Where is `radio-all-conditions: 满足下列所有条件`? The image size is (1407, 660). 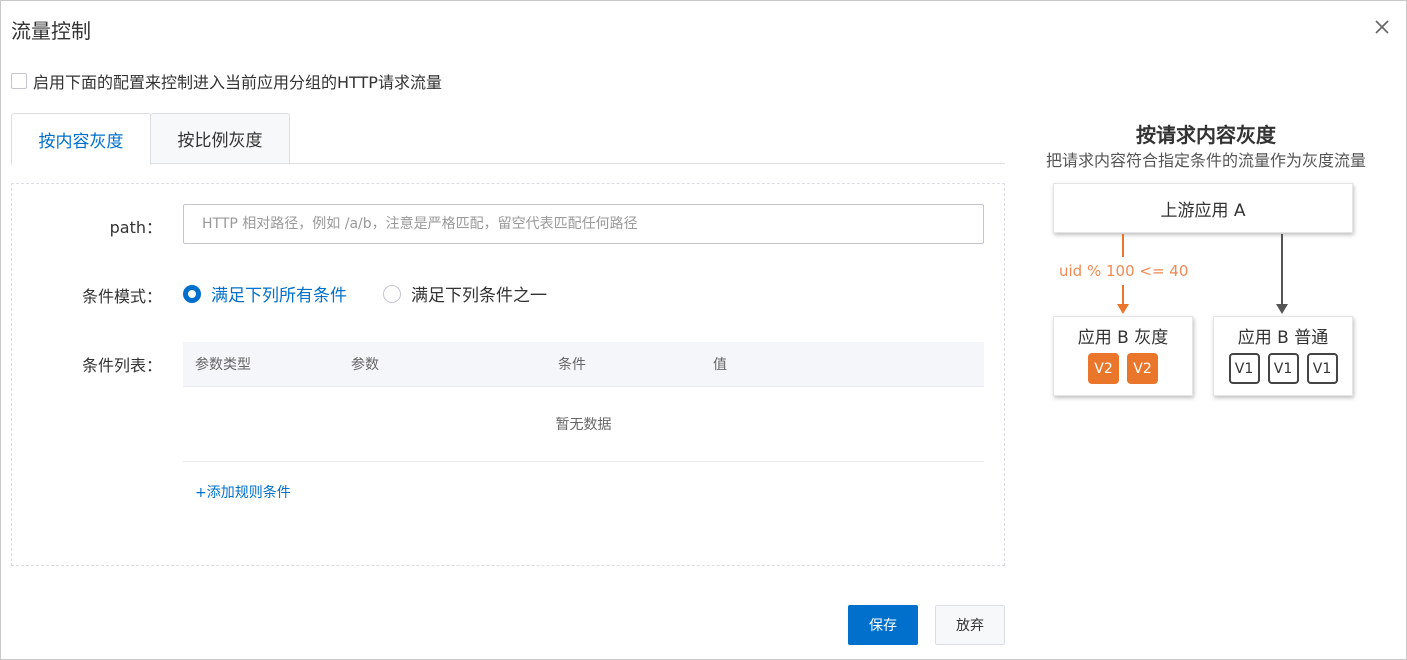 radio-all-conditions: 满足下列所有条件 is located at coordinates (265, 293).